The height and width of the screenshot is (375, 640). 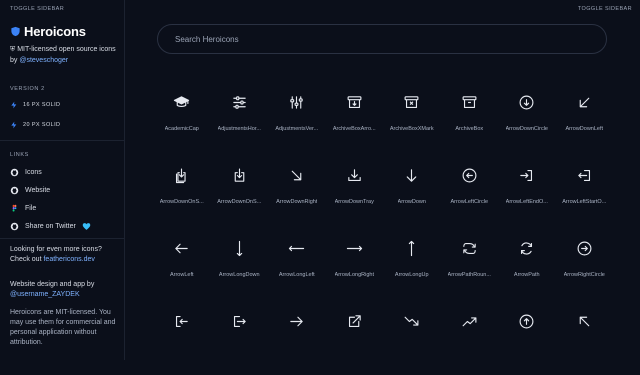 I want to click on icon-card-arrow-right-end-on-rectangle, so click(x=182, y=338).